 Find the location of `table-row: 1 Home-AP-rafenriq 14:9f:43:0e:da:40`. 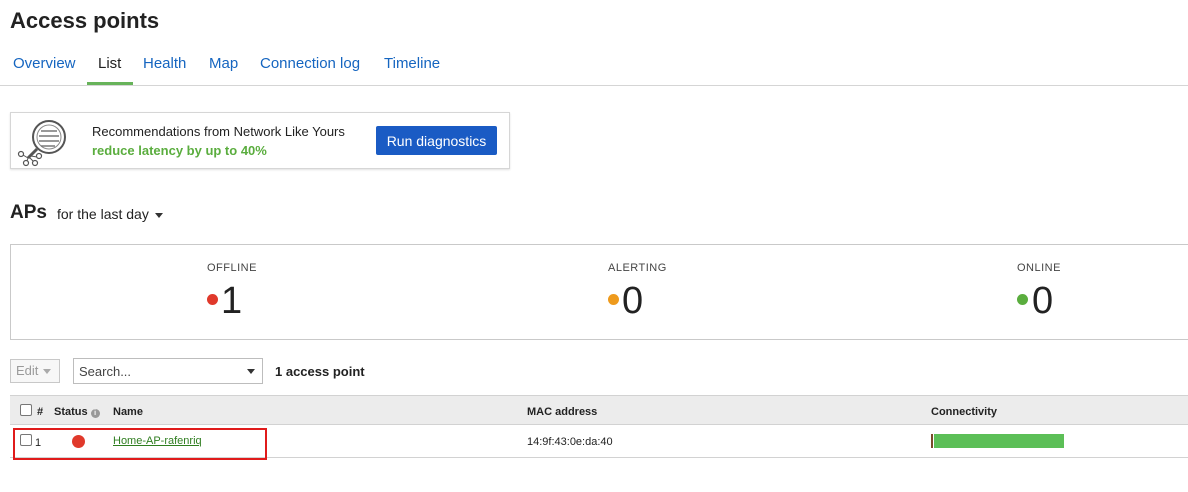

table-row: 1 Home-AP-rafenriq 14:9f:43:0e:da:40 is located at coordinates (599, 442).